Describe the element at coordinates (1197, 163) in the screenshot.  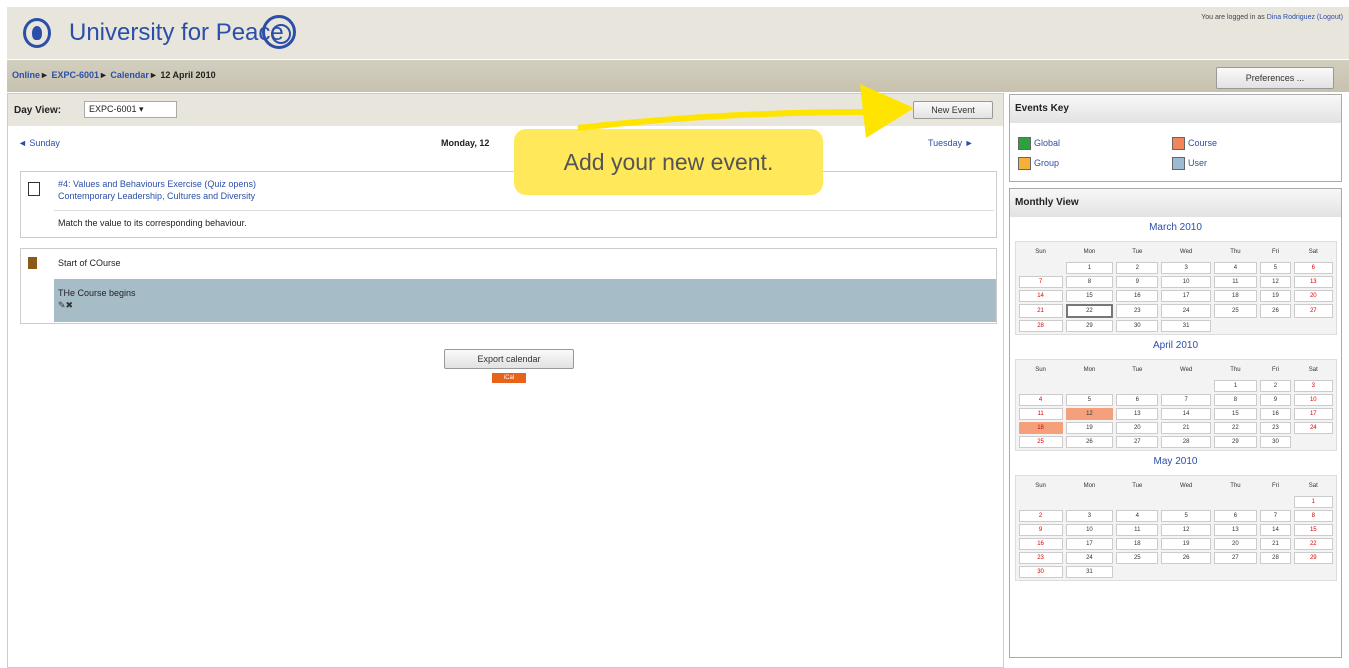
I see `key-user-label: User` at that location.